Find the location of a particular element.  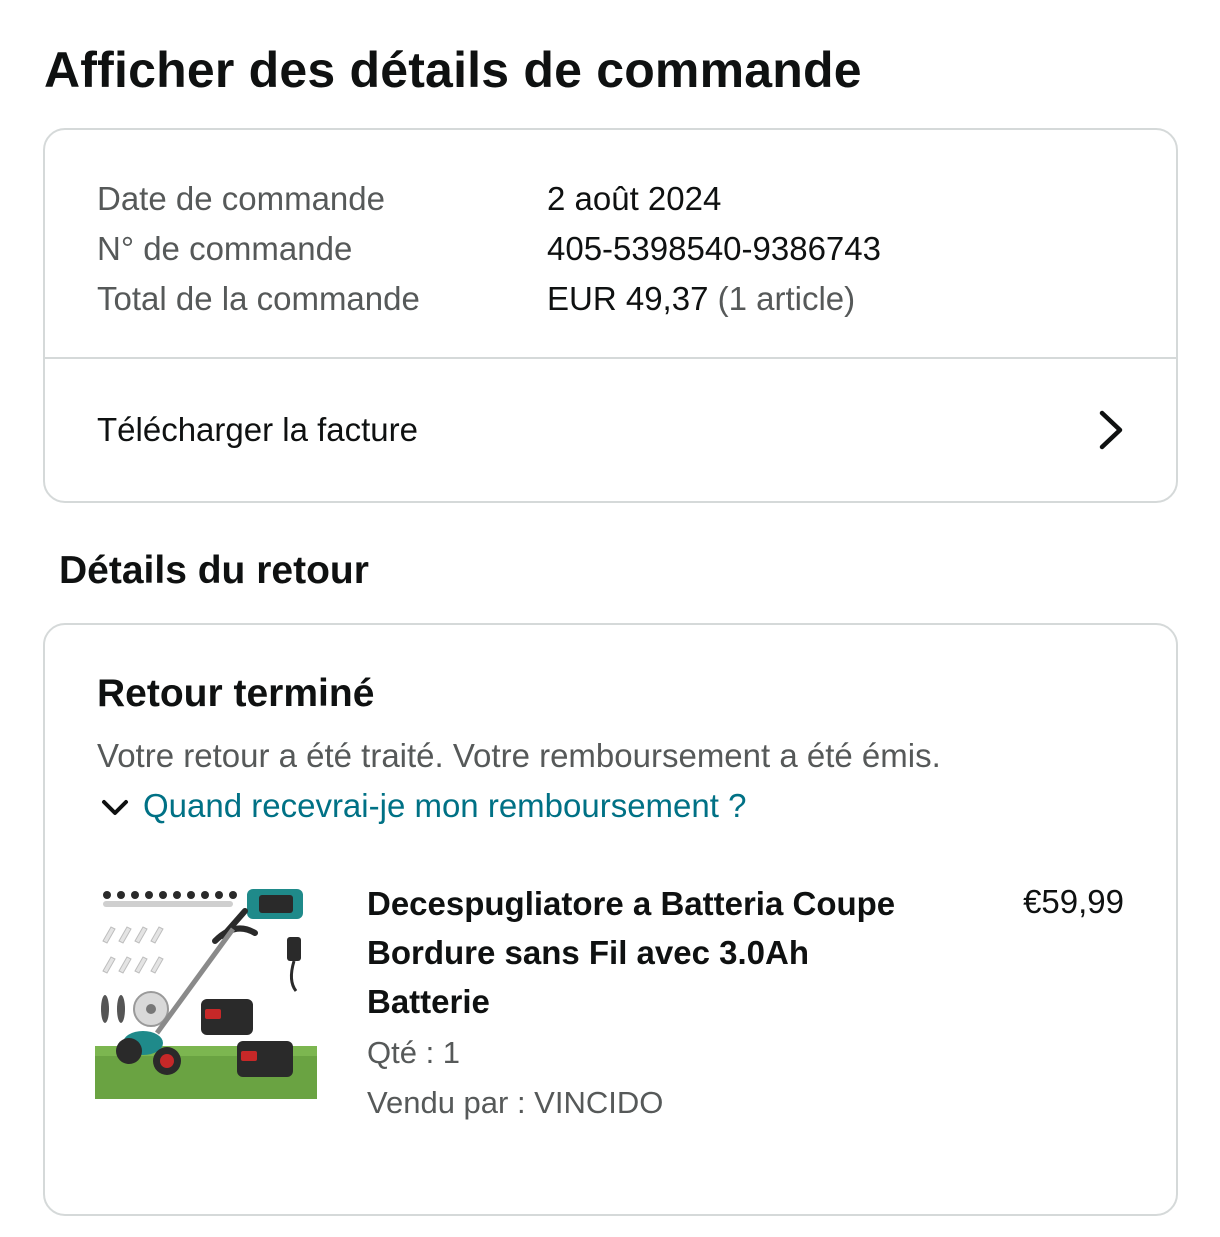

order-item-count: (1 article) is located at coordinates (782, 298).